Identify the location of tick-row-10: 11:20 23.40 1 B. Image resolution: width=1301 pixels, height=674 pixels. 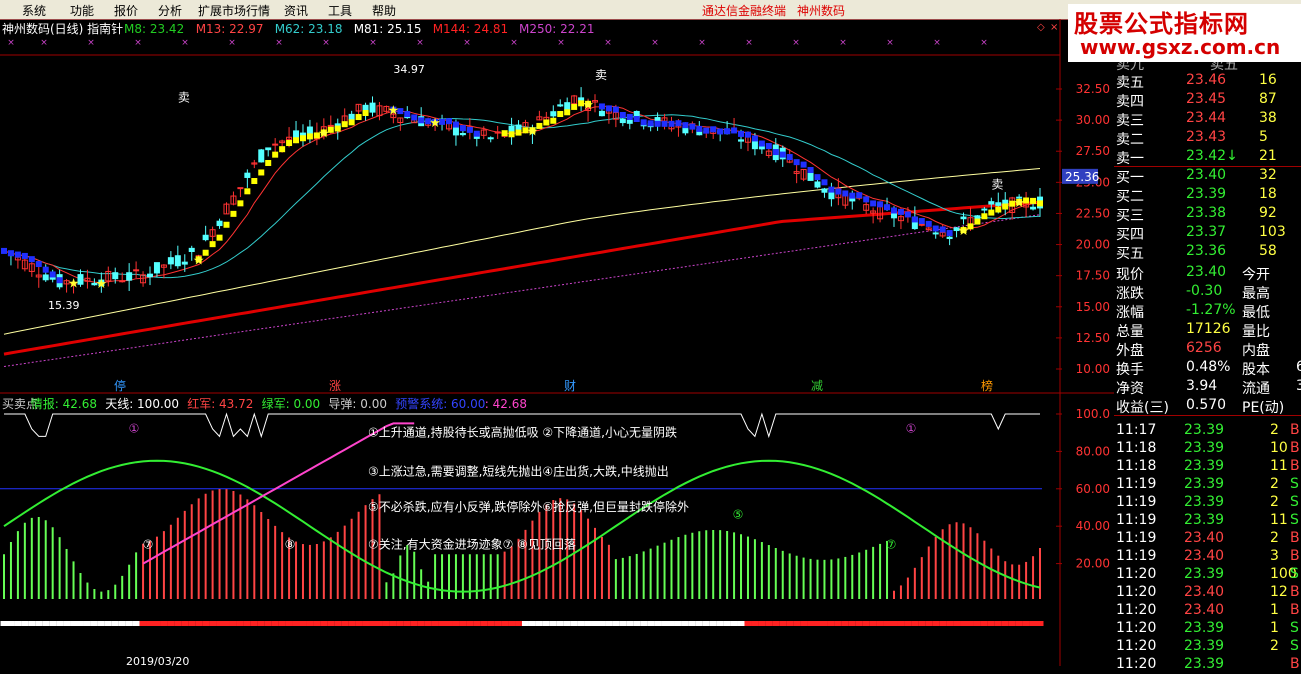
(1207, 610).